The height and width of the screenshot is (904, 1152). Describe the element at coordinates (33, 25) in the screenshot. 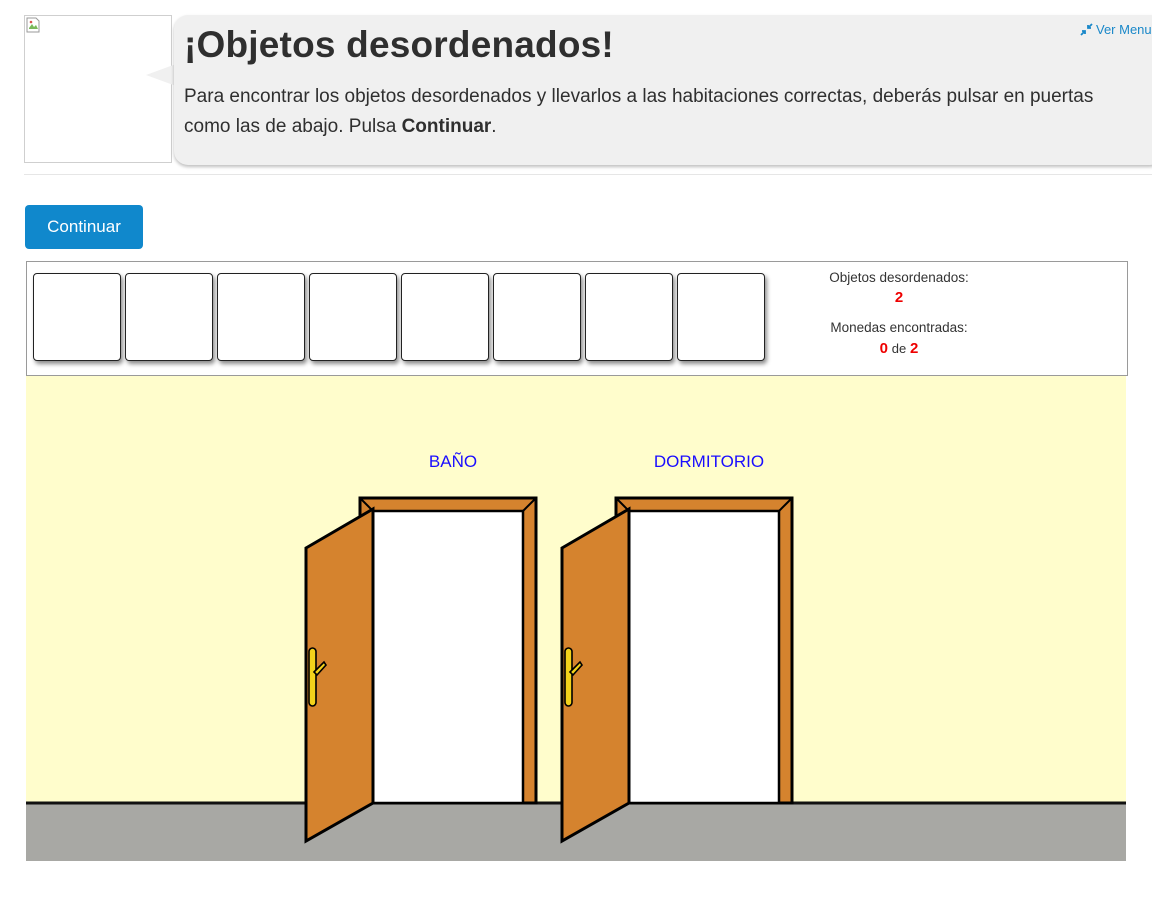

I see `broken-image-icon` at that location.